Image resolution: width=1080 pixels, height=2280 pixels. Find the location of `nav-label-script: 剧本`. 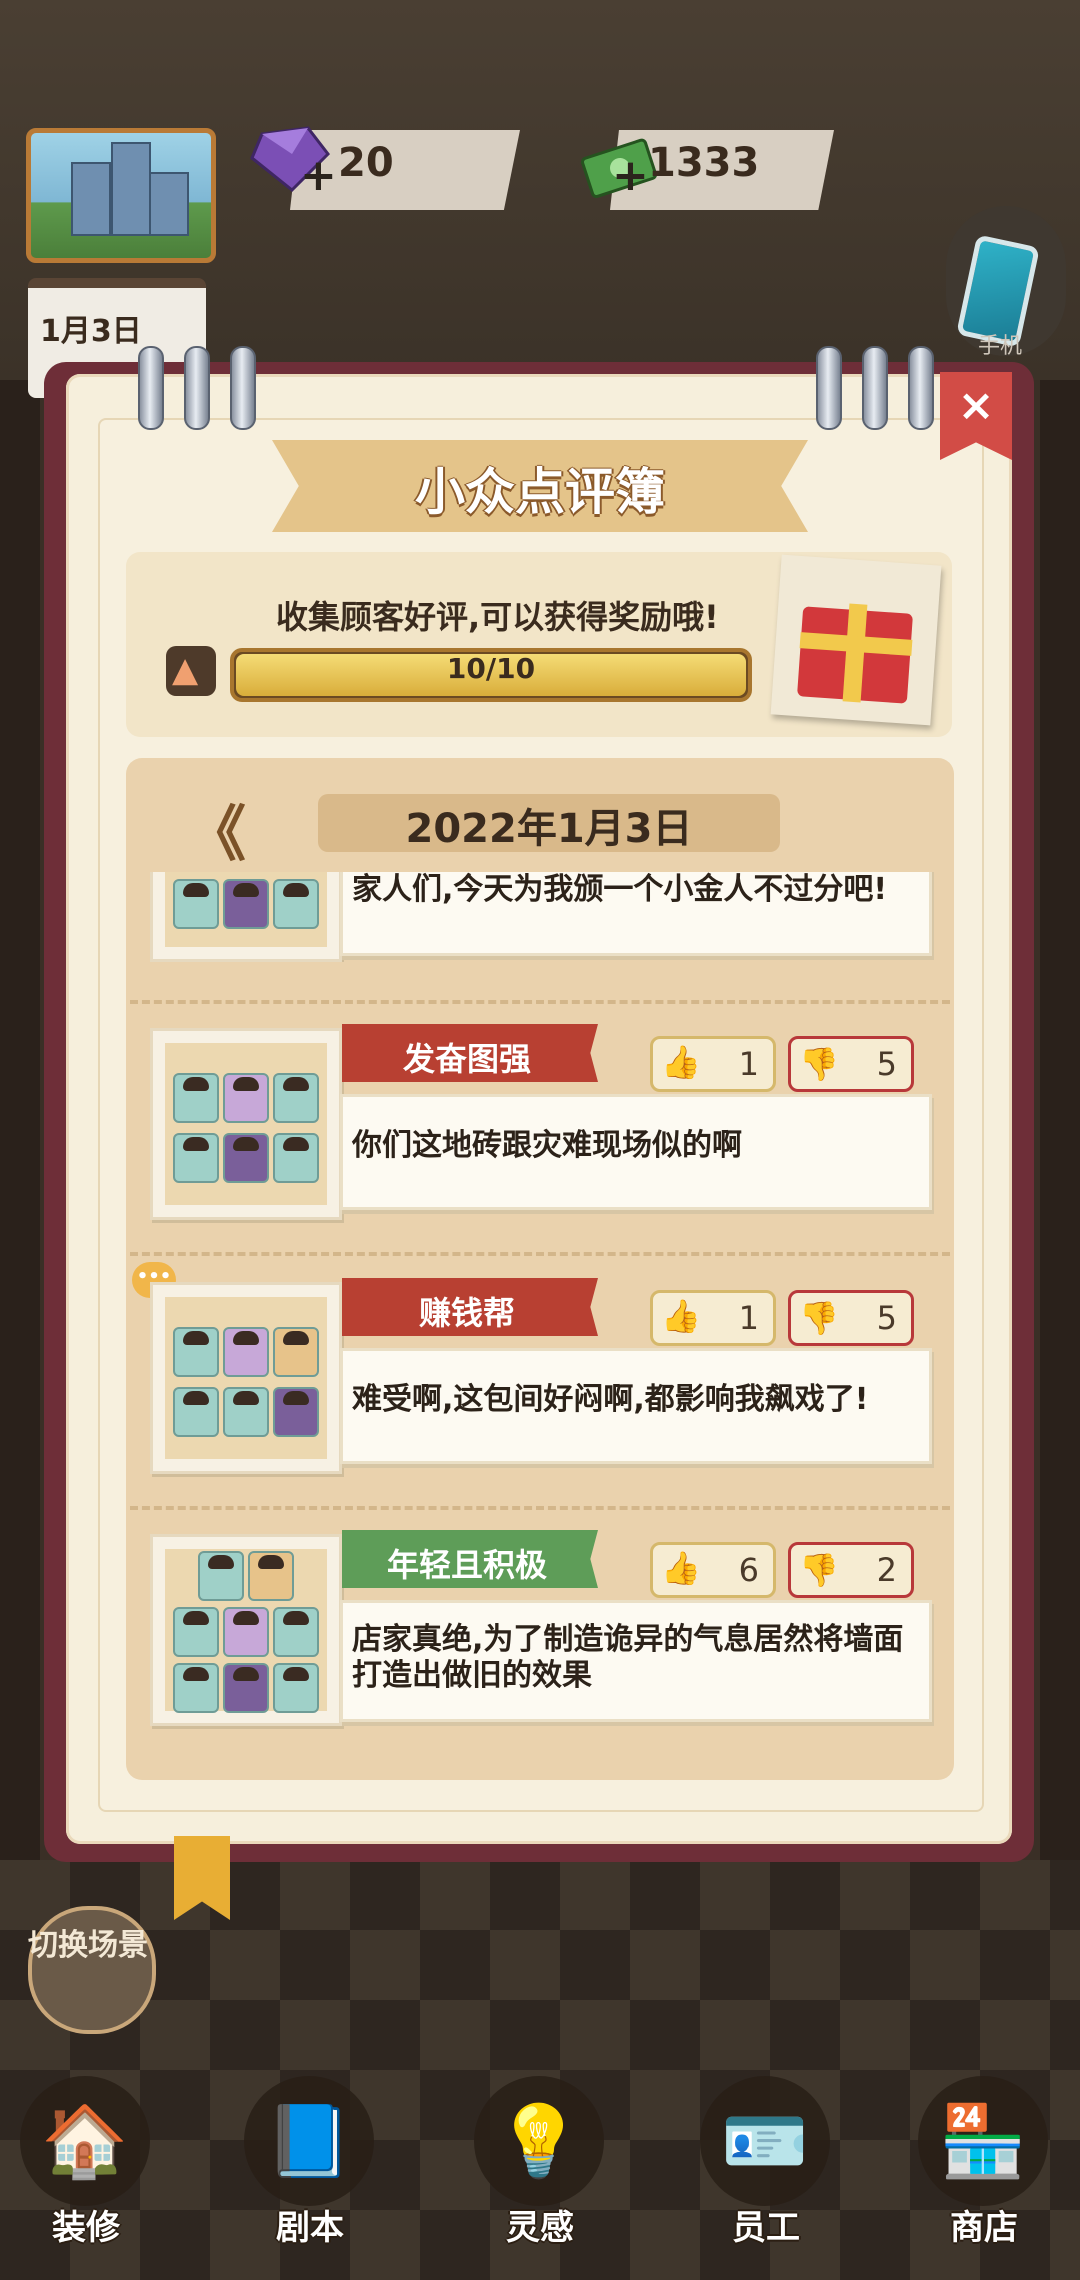

nav-label-script: 剧本 is located at coordinates (310, 2228).